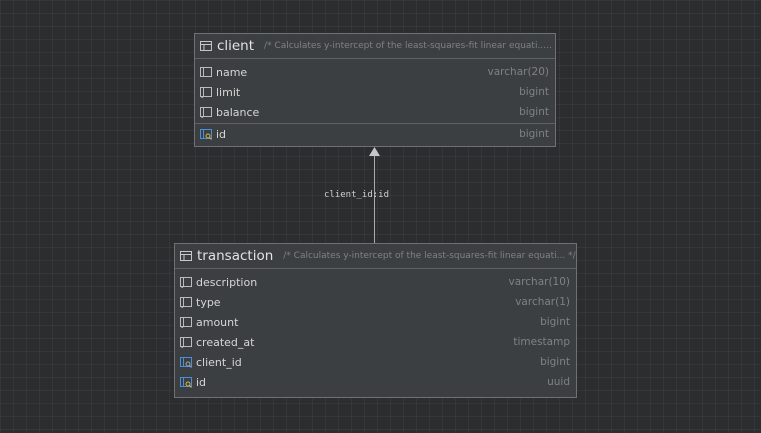 Image resolution: width=761 pixels, height=433 pixels. I want to click on column-type: varchar(20), so click(518, 72).